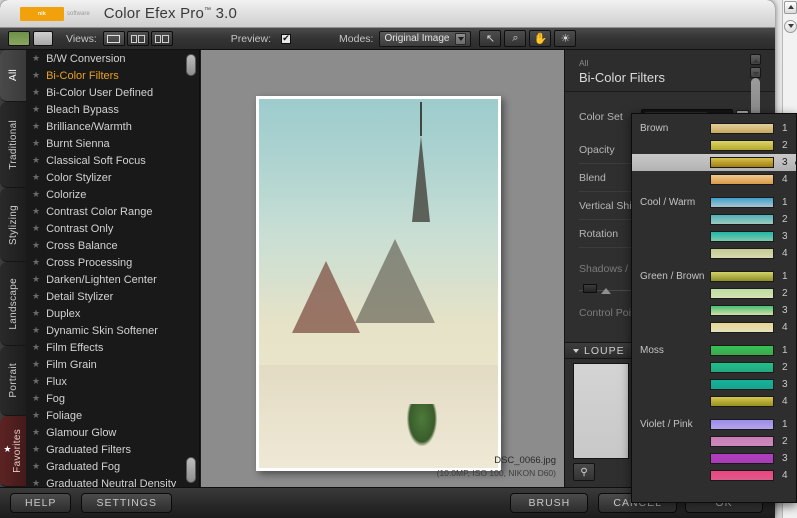  Describe the element at coordinates (112, 415) in the screenshot. I see `filter-list-item: ★ Foliage` at that location.